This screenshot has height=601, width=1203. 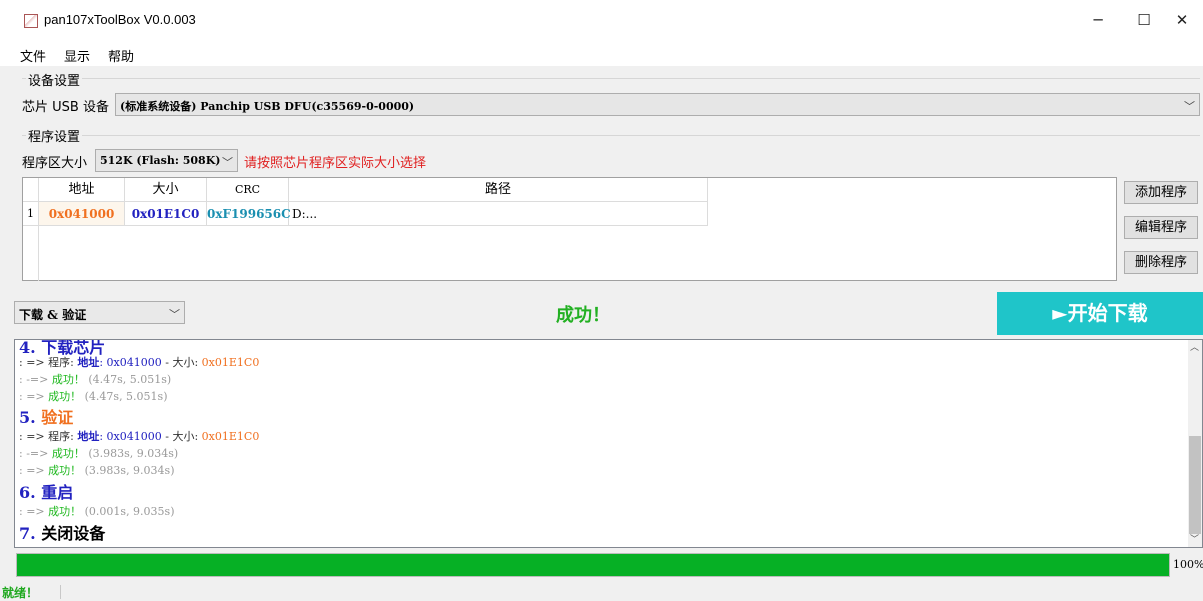 I want to click on scroll-down-icon: ﹀, so click(x=1194, y=538).